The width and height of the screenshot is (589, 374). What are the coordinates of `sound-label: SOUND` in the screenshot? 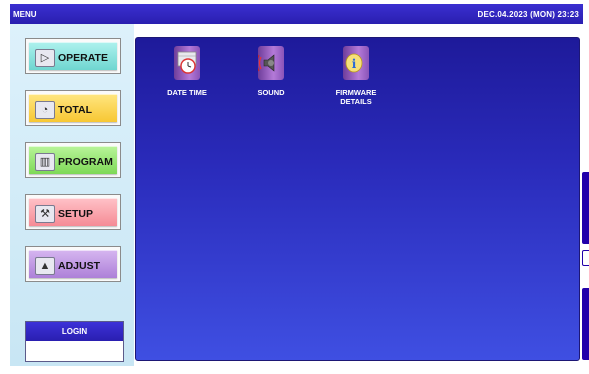 It's located at (271, 92).